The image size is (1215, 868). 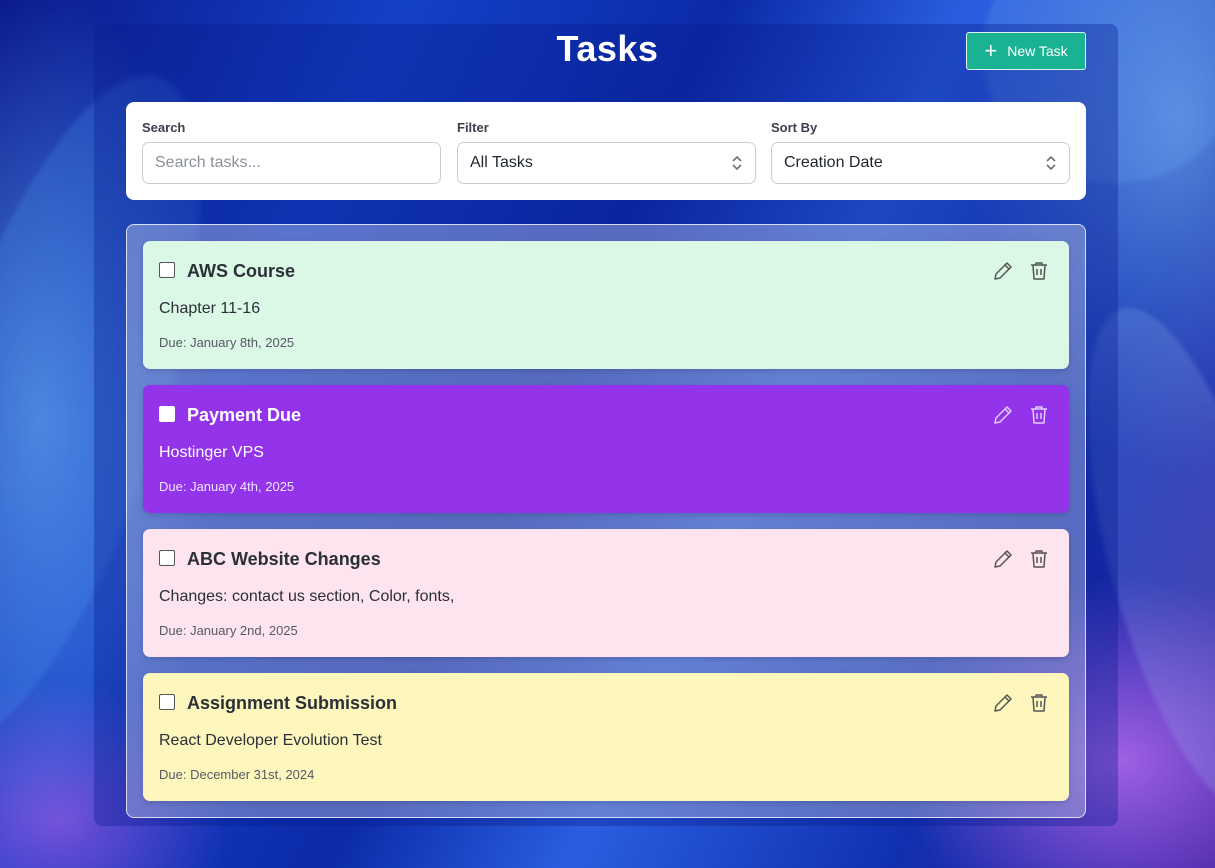 What do you see at coordinates (606, 163) in the screenshot?
I see `filter-select: All Tasks` at bounding box center [606, 163].